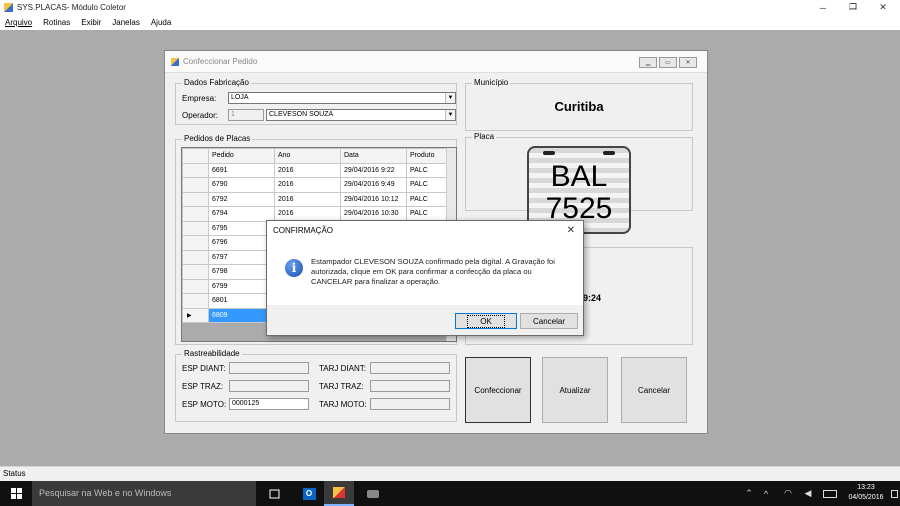  Describe the element at coordinates (126, 22) in the screenshot. I see `menu-janelas: Janelas` at that location.